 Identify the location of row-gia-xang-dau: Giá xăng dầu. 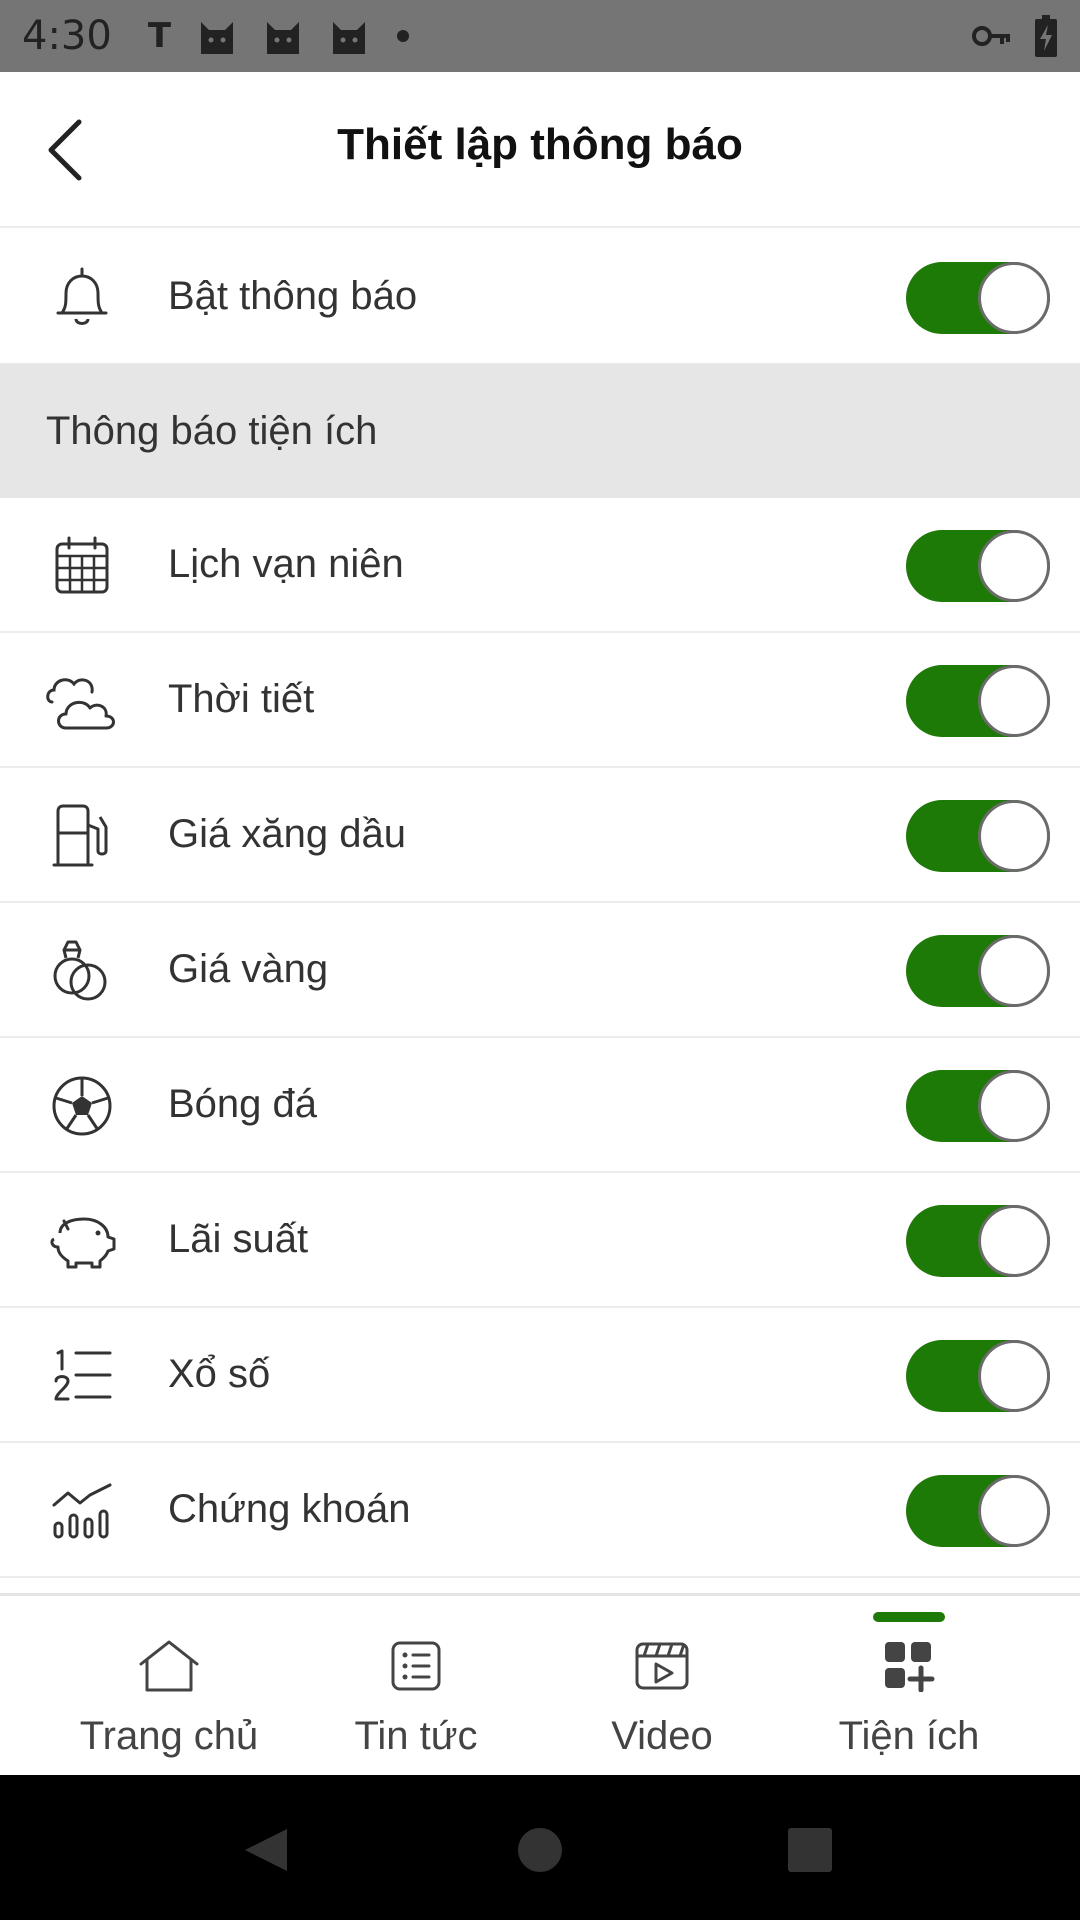
(540, 835).